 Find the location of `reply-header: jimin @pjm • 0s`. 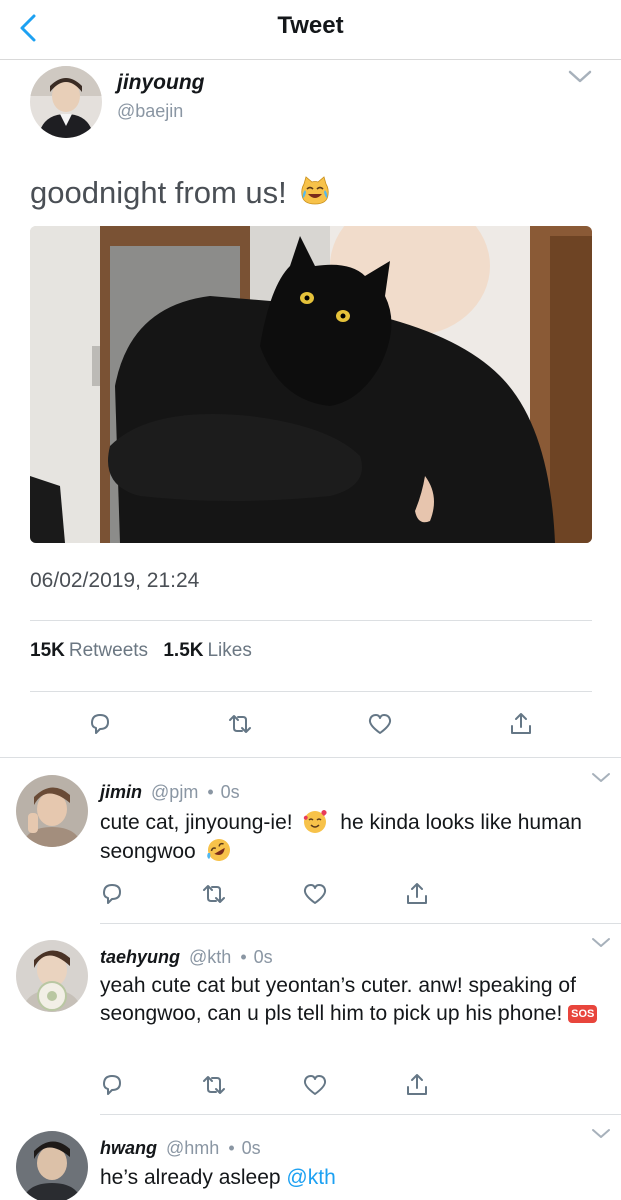

reply-header: jimin @pjm • 0s is located at coordinates (170, 792).